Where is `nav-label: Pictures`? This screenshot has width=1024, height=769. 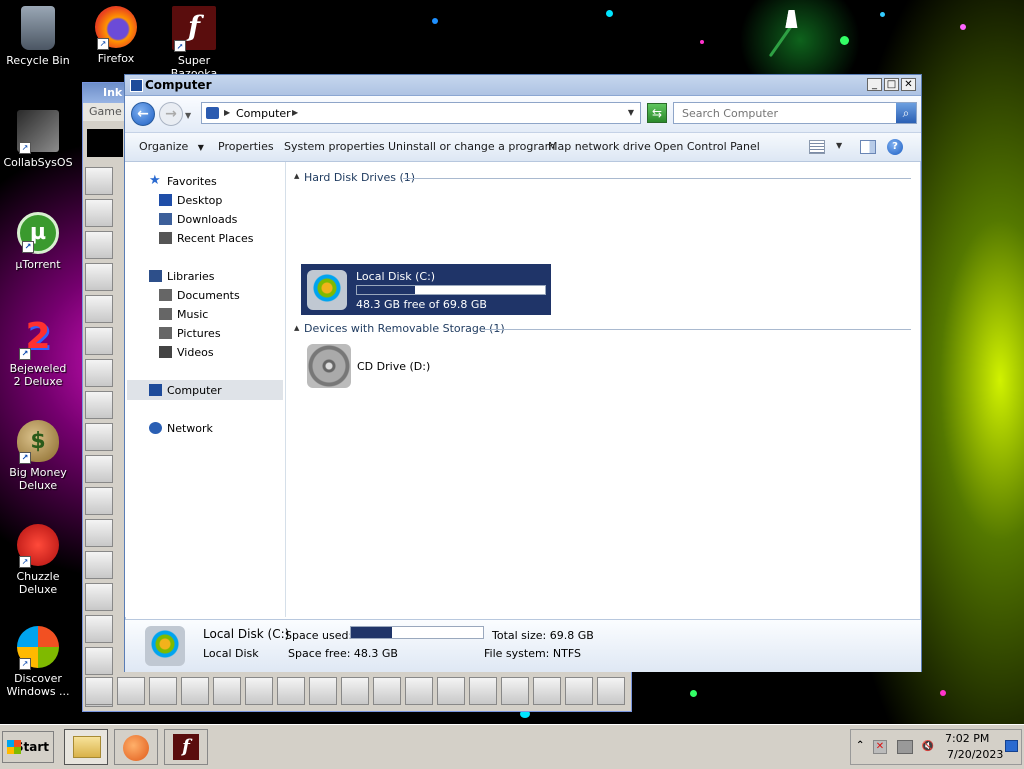 nav-label: Pictures is located at coordinates (199, 333).